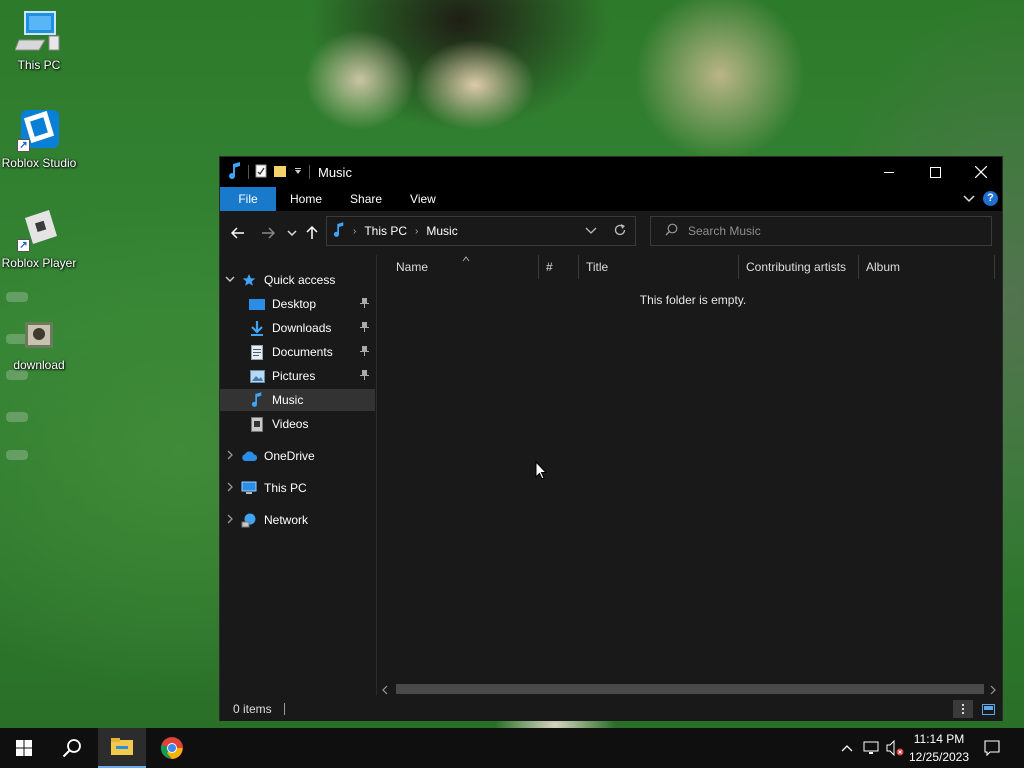 This screenshot has width=1024, height=768. I want to click on nav-item-documents: Documents, so click(297, 352).